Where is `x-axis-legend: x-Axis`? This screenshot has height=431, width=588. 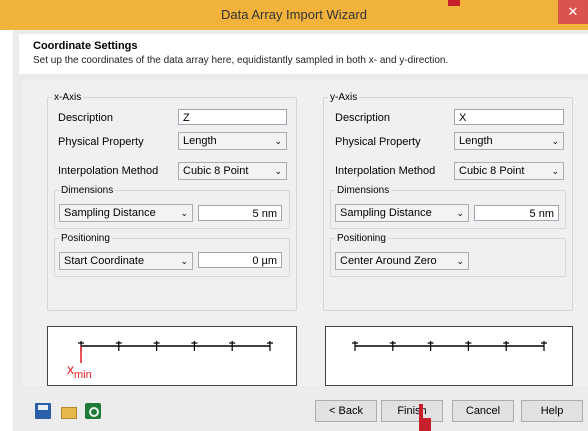 x-axis-legend: x-Axis is located at coordinates (68, 97).